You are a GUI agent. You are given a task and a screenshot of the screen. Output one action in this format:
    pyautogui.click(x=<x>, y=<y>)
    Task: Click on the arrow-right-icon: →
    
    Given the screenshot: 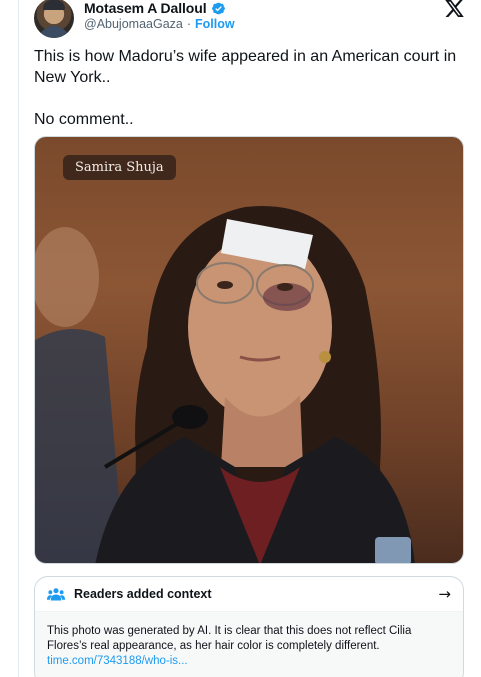 What is the action you would take?
    pyautogui.click(x=444, y=594)
    